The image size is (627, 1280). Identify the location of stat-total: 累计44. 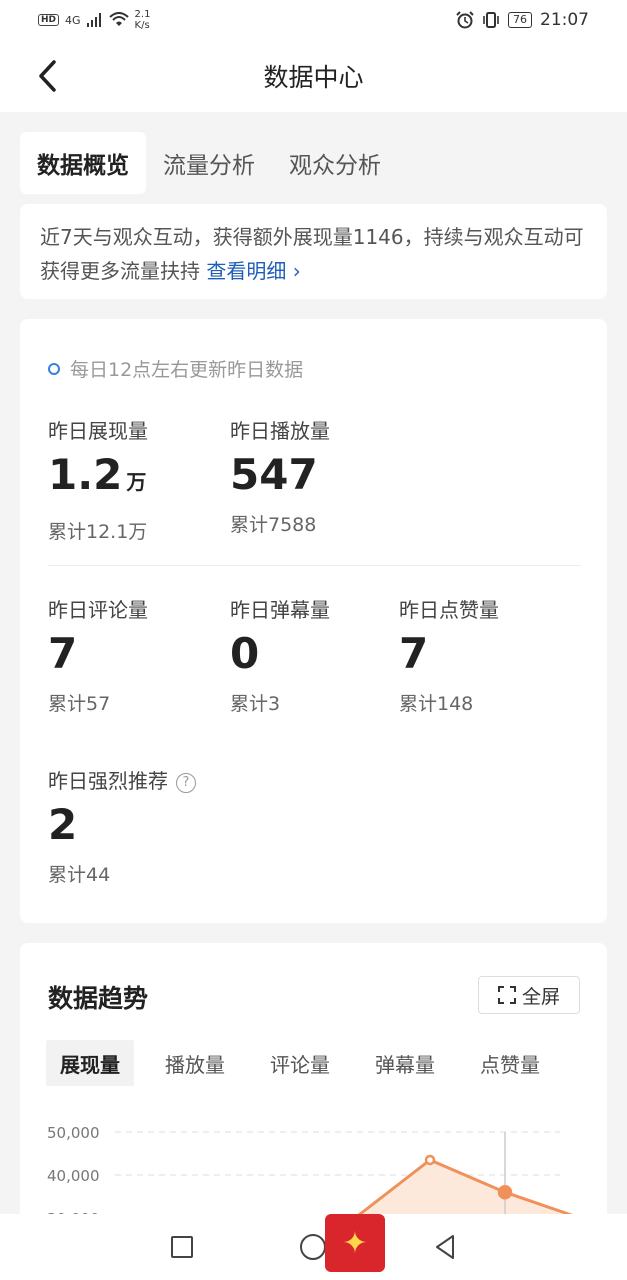
(79, 875).